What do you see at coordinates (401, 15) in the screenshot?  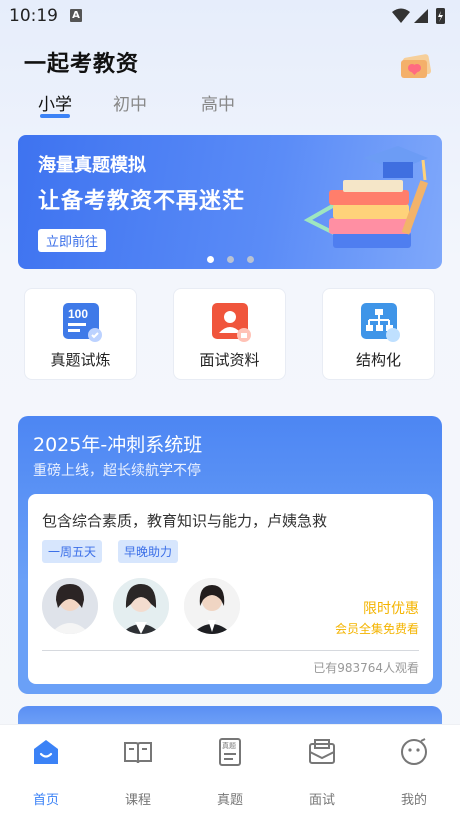 I see `wifi-icon` at bounding box center [401, 15].